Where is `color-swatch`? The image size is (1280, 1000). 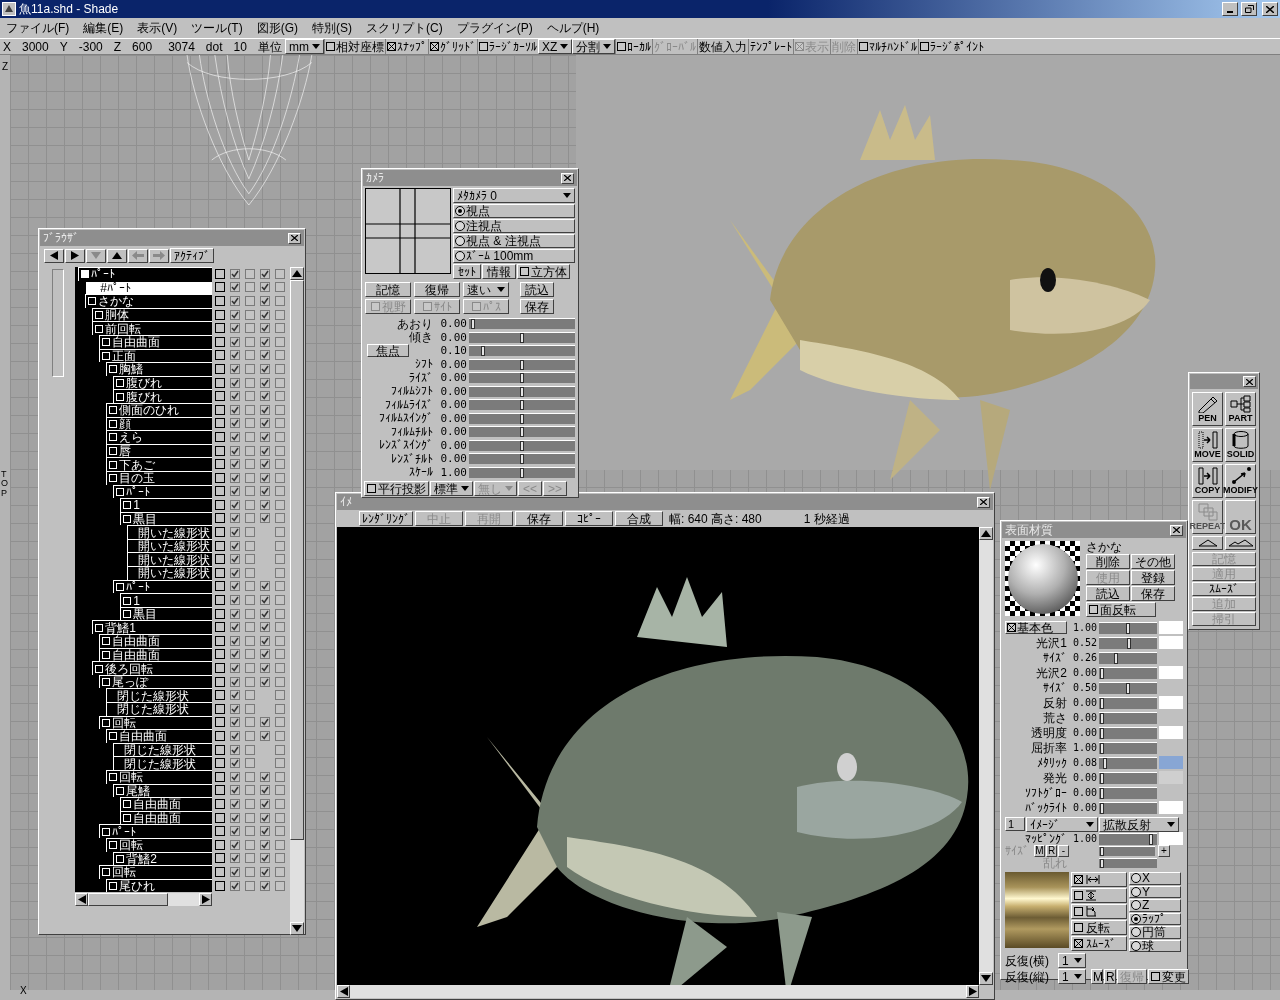
color-swatch is located at coordinates (1171, 672).